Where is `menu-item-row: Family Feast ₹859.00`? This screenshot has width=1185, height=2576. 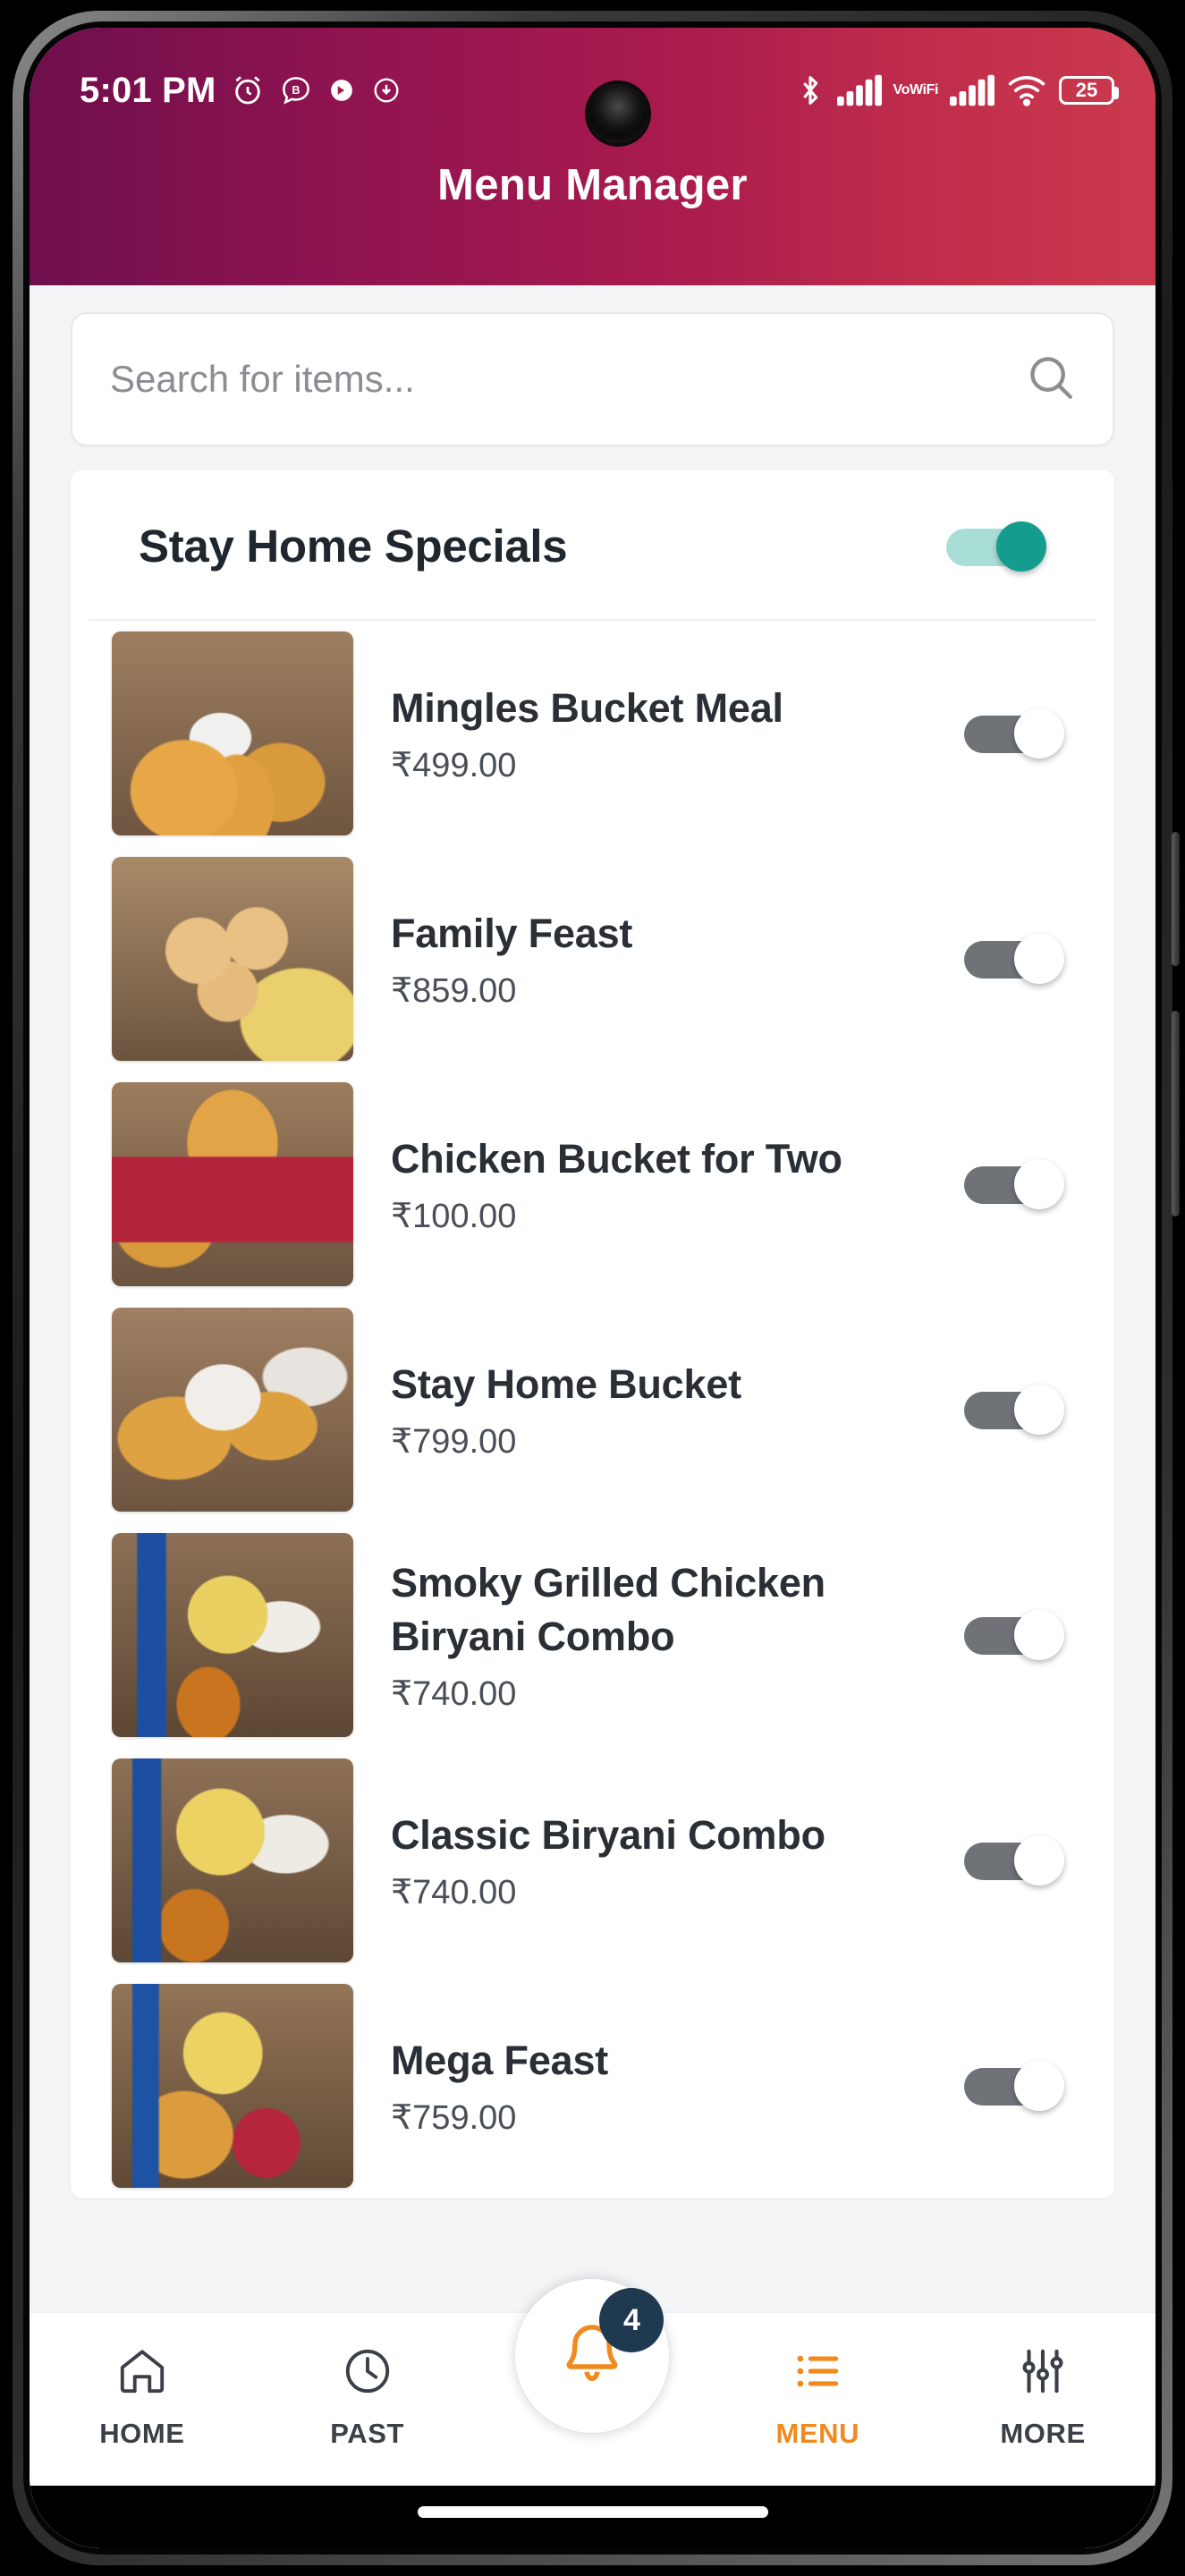
menu-item-row: Family Feast ₹859.00 is located at coordinates (592, 959).